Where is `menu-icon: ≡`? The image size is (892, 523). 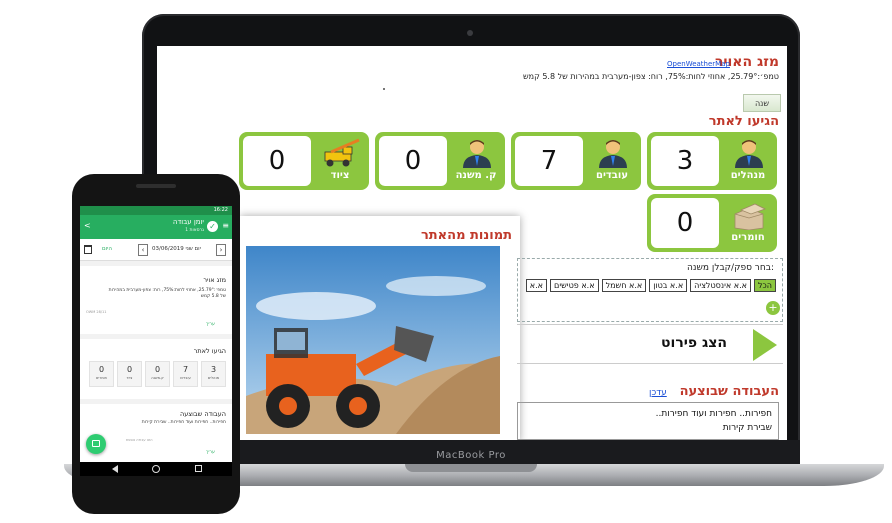
menu-icon: ≡ is located at coordinates (225, 226).